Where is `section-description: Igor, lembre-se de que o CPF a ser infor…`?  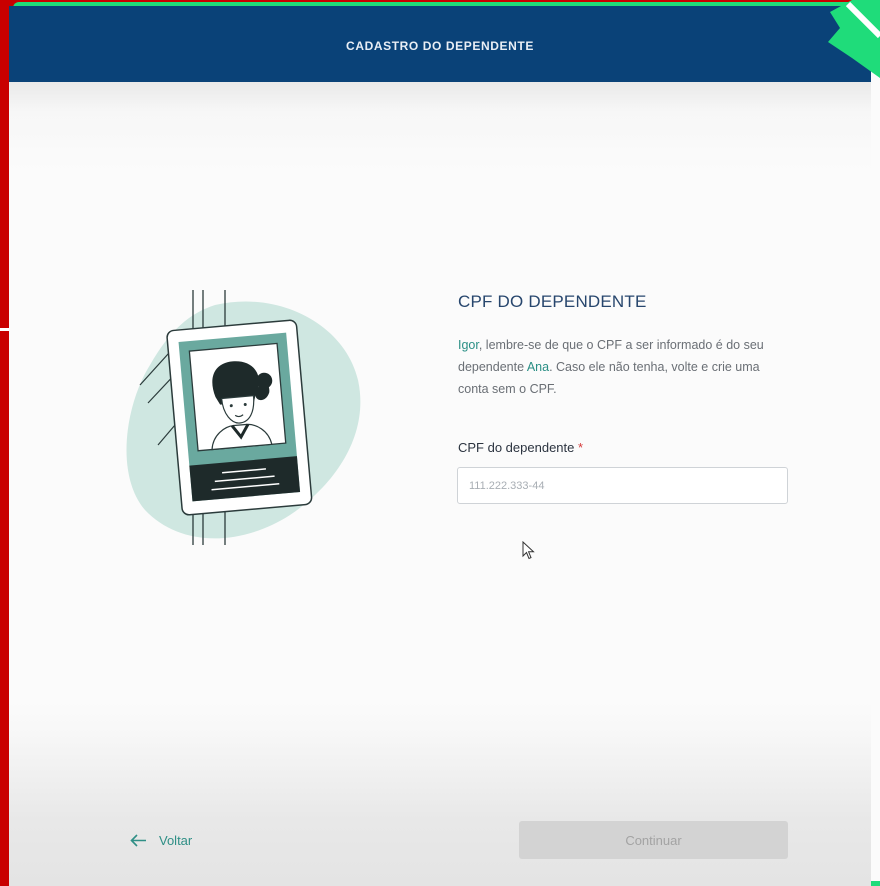 section-description: Igor, lembre-se de que o CPF a ser infor… is located at coordinates (625, 367).